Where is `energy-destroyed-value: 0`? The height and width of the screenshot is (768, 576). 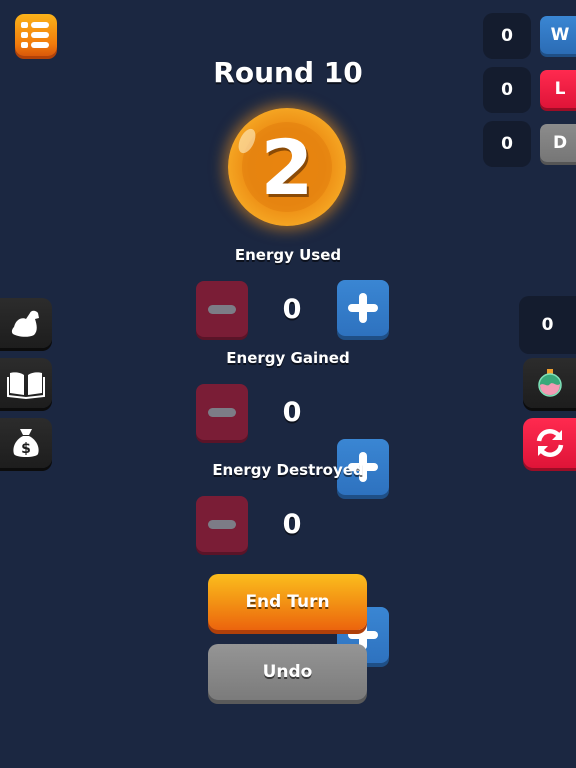 energy-destroyed-value: 0 is located at coordinates (292, 524).